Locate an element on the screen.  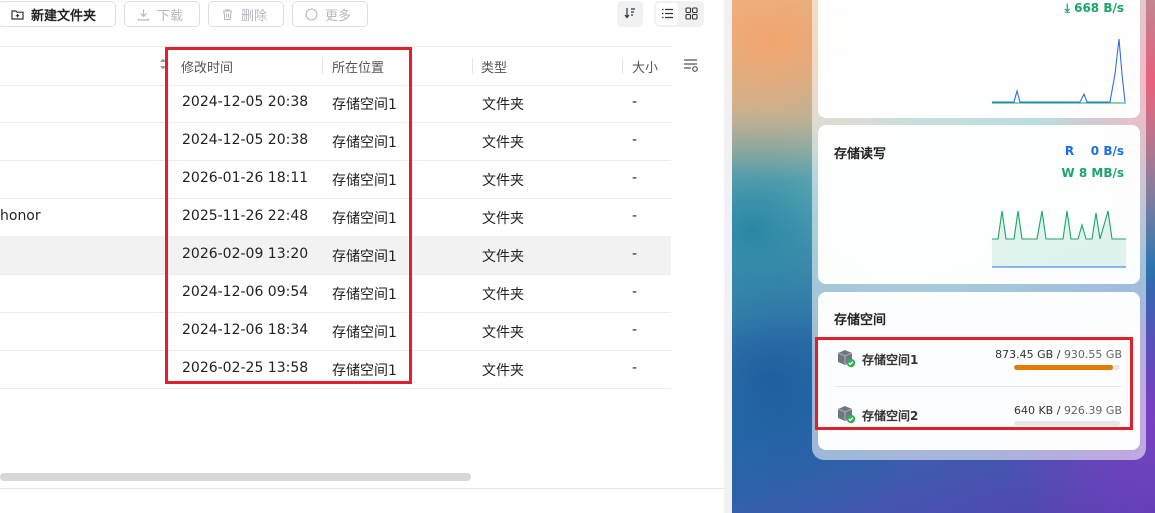
more-circle-icon is located at coordinates (311, 14).